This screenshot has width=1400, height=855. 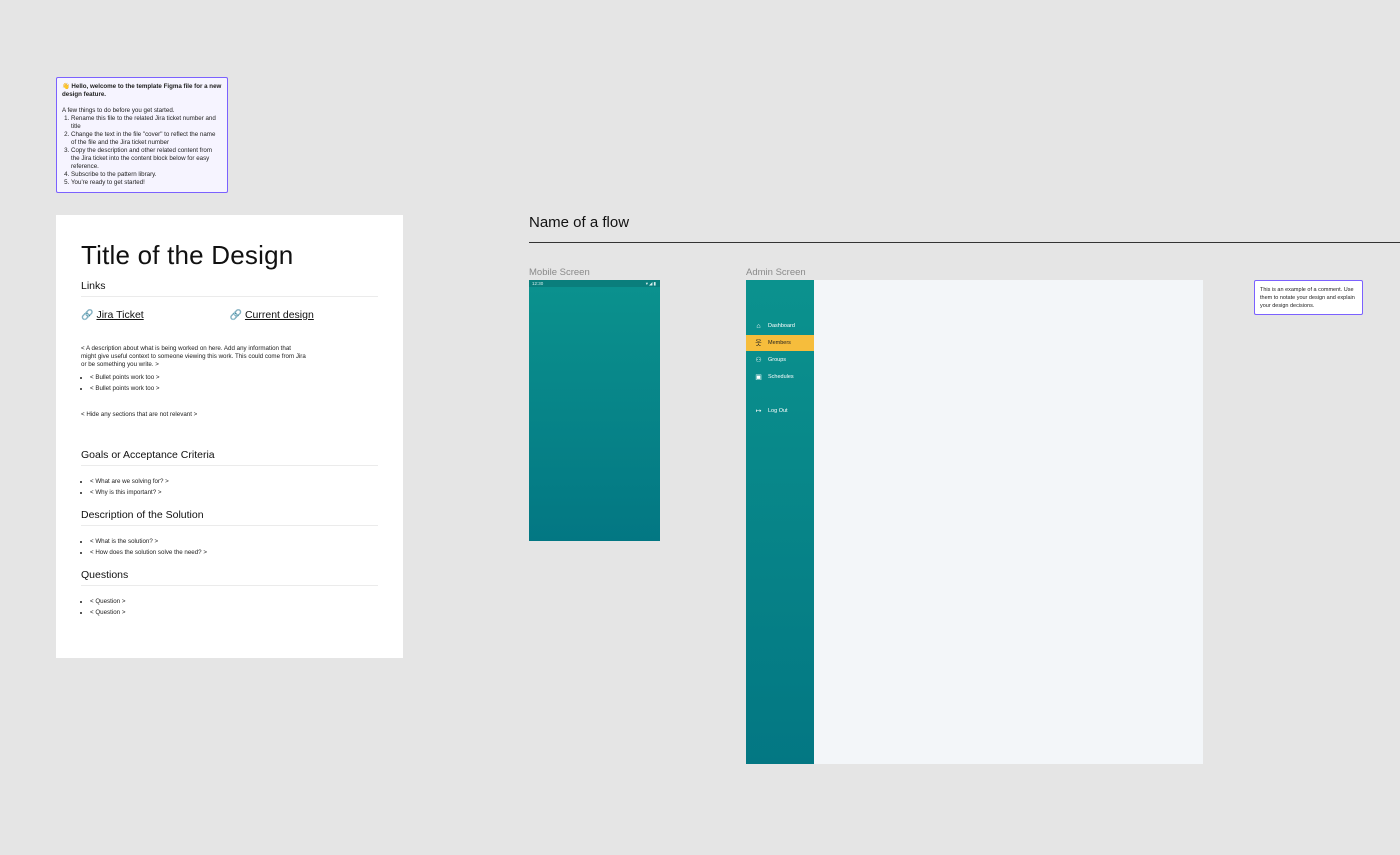 I want to click on status-time: 12:30, so click(x=538, y=283).